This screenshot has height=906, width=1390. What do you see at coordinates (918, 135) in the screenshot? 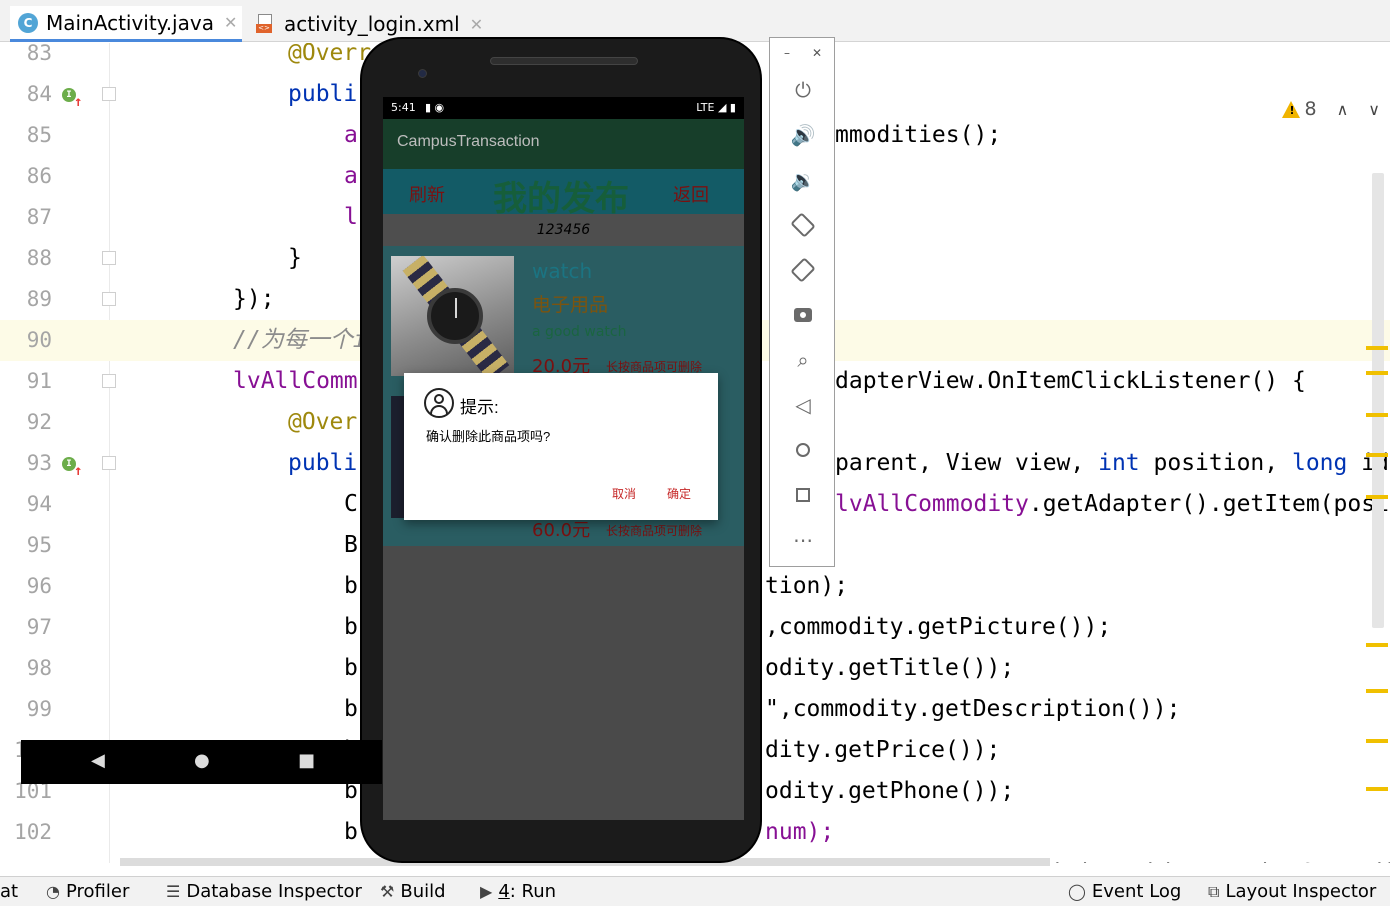
I see `code-text: mmodities();` at bounding box center [918, 135].